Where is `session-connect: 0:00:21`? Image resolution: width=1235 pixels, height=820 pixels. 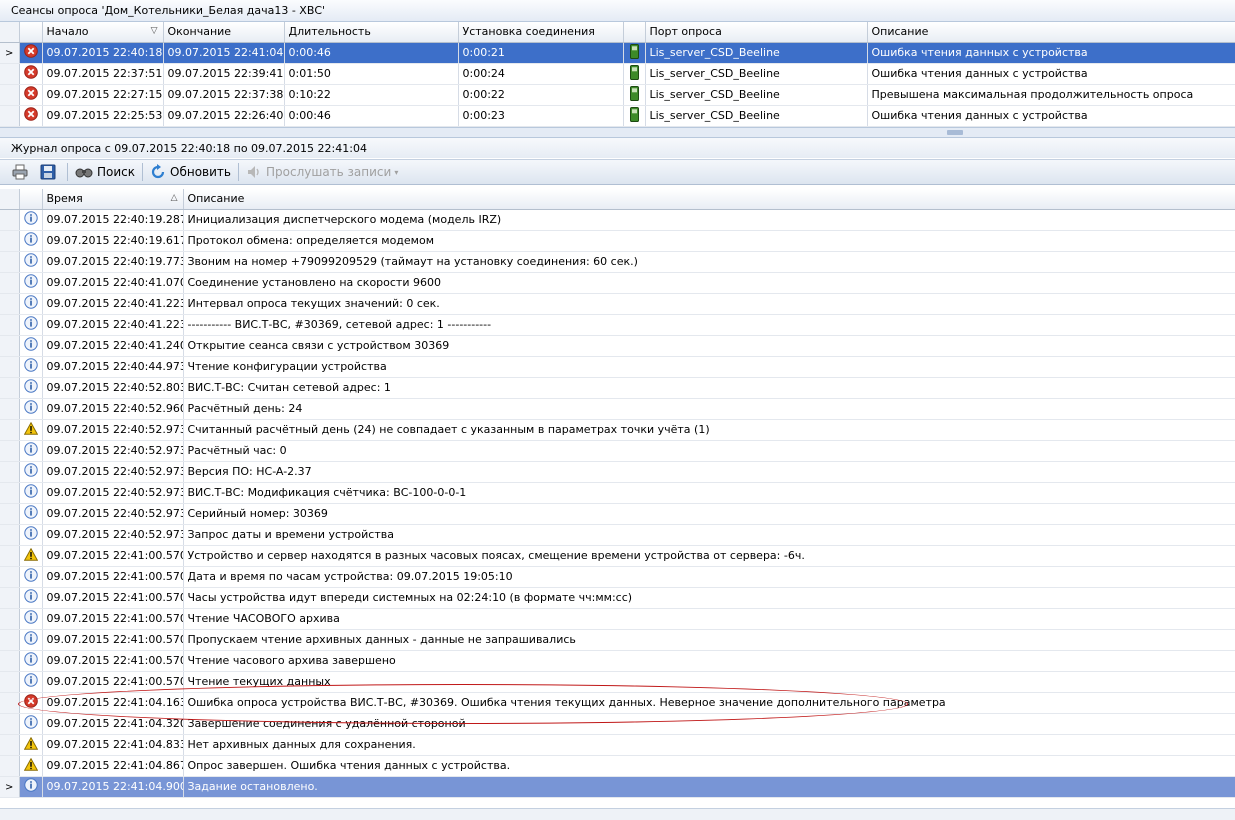 session-connect: 0:00:21 is located at coordinates (541, 53).